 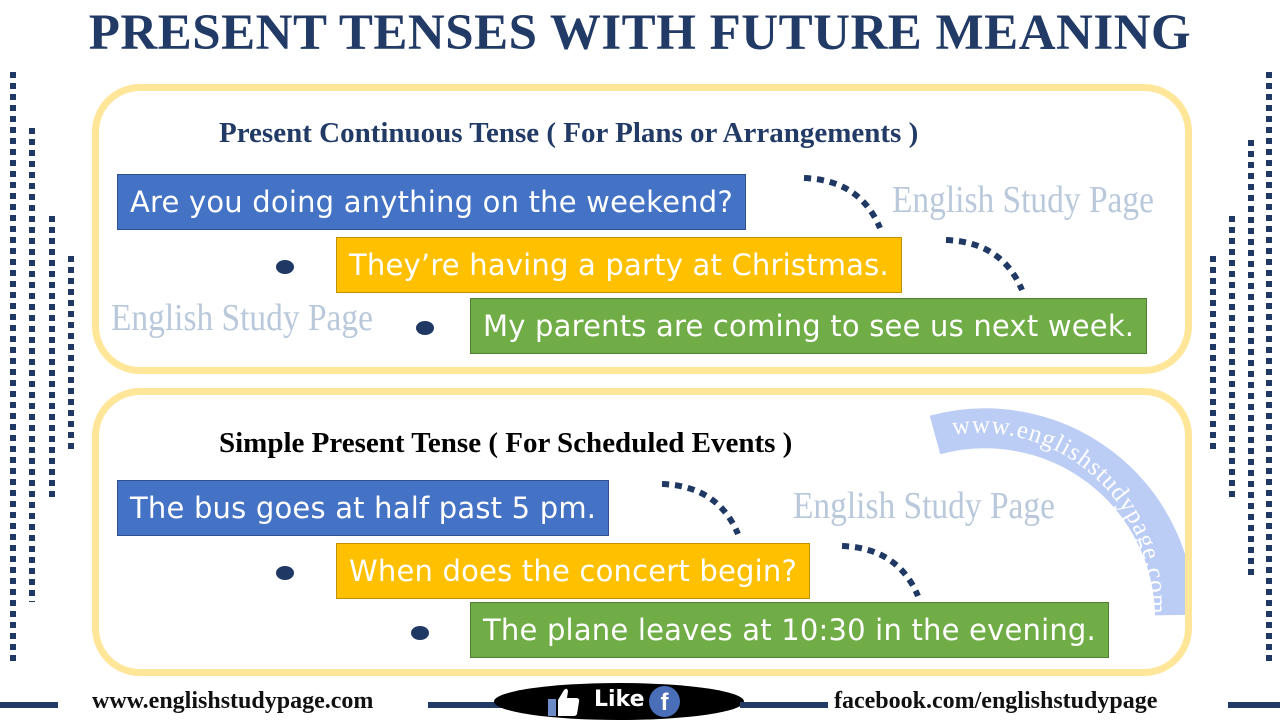 What do you see at coordinates (664, 701) in the screenshot?
I see `facebook-icon: f` at bounding box center [664, 701].